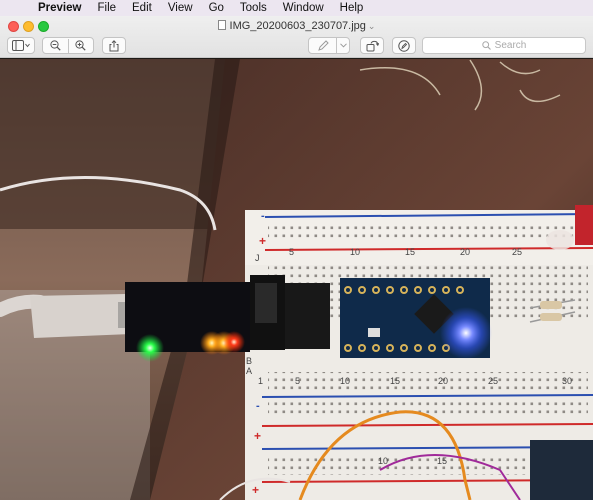  Describe the element at coordinates (486, 45) in the screenshot. I see `search-icon` at that location.